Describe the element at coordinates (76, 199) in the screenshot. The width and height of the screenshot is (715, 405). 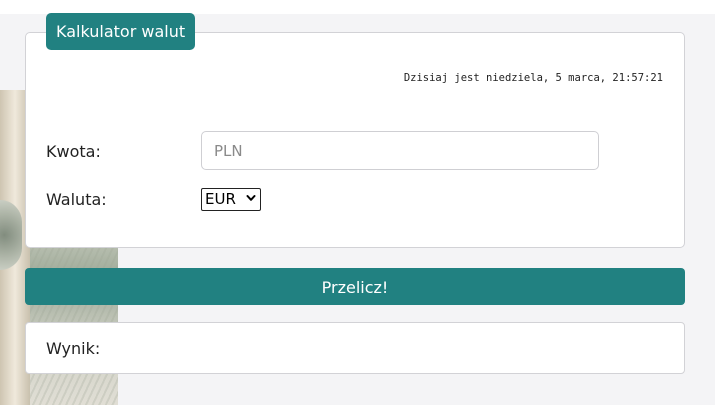
I see `currency-label: Waluta:` at that location.